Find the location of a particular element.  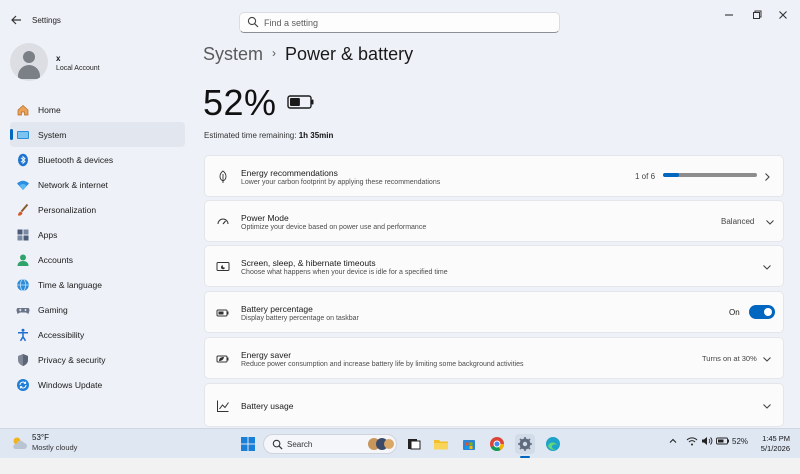

sidebar-item-privacy-security: Privacy & security is located at coordinates (97, 359).